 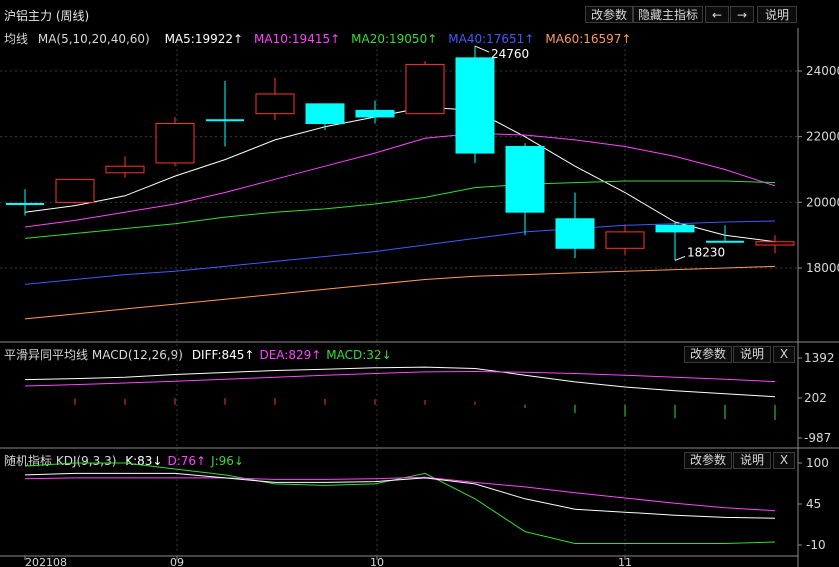 What do you see at coordinates (817, 463) in the screenshot?
I see `ytick-label-kdj-0: 100` at bounding box center [817, 463].